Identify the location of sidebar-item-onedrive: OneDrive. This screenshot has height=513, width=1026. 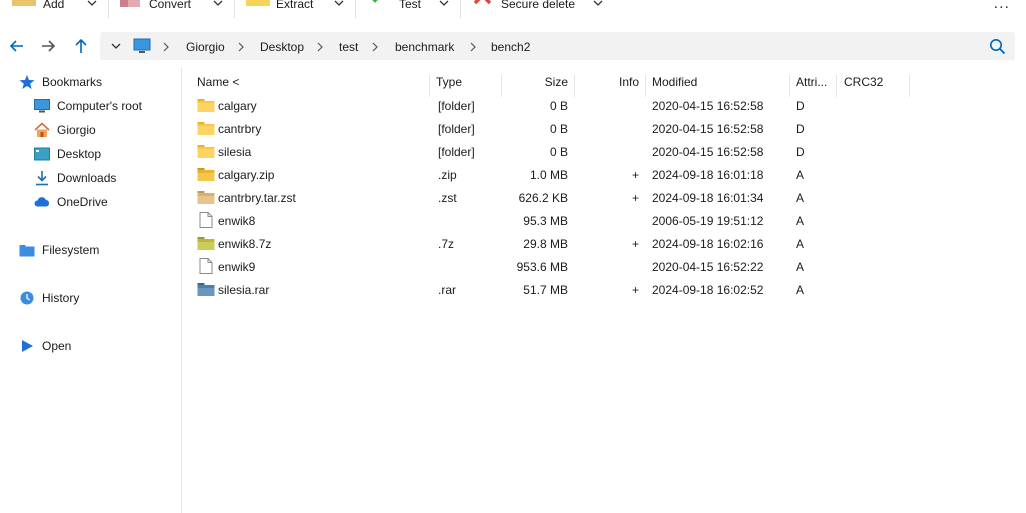
(71, 202).